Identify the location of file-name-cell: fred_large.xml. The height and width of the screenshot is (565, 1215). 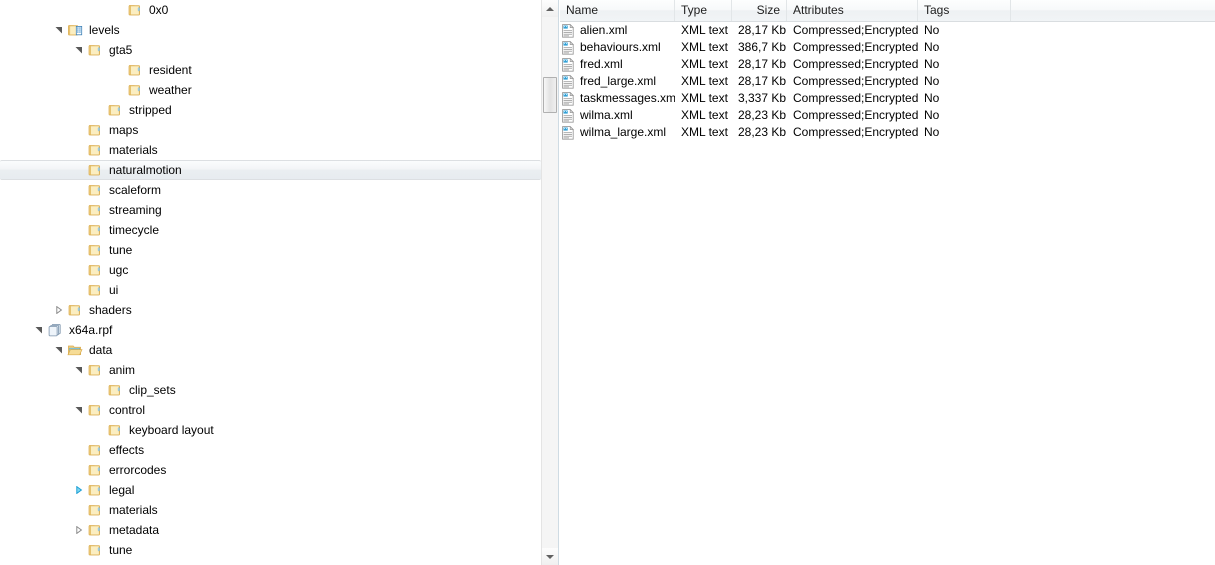
(617, 81).